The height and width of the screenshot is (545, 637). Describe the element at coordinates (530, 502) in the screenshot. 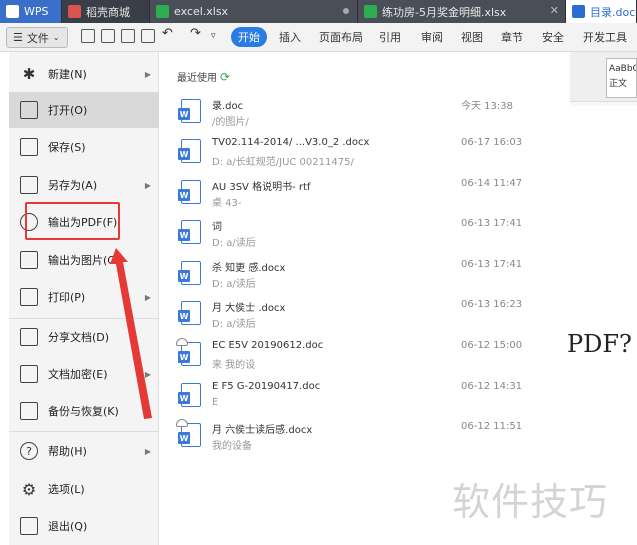

I see `watermark-text: 软件技巧` at that location.